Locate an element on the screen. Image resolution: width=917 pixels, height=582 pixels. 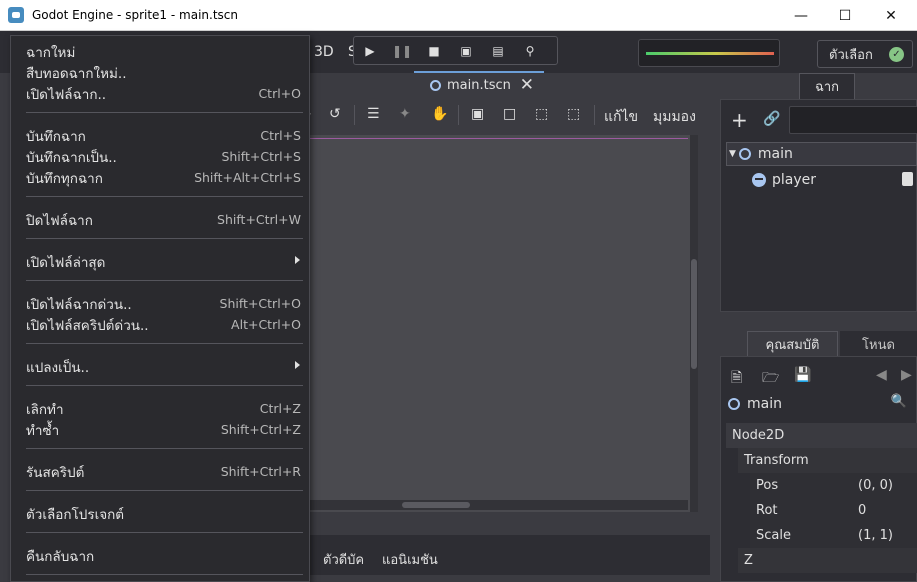
save-icon: 💾 is located at coordinates (802, 375).